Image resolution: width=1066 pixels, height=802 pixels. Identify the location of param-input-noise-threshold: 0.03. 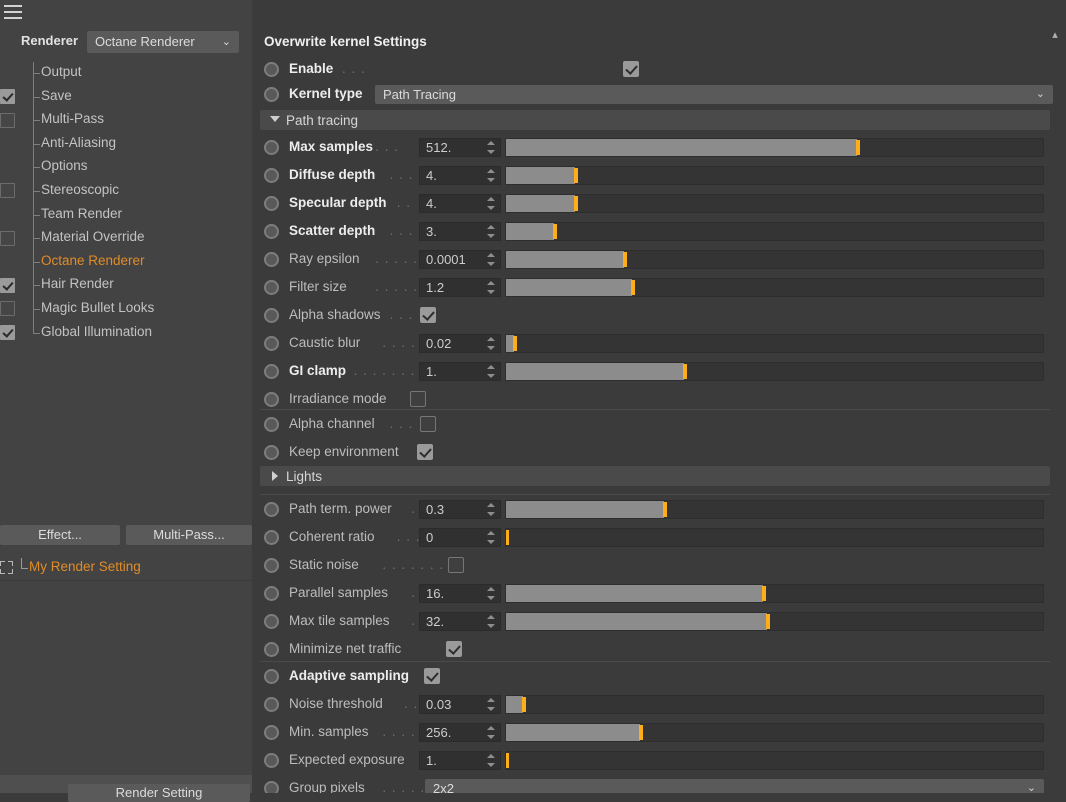
(460, 704).